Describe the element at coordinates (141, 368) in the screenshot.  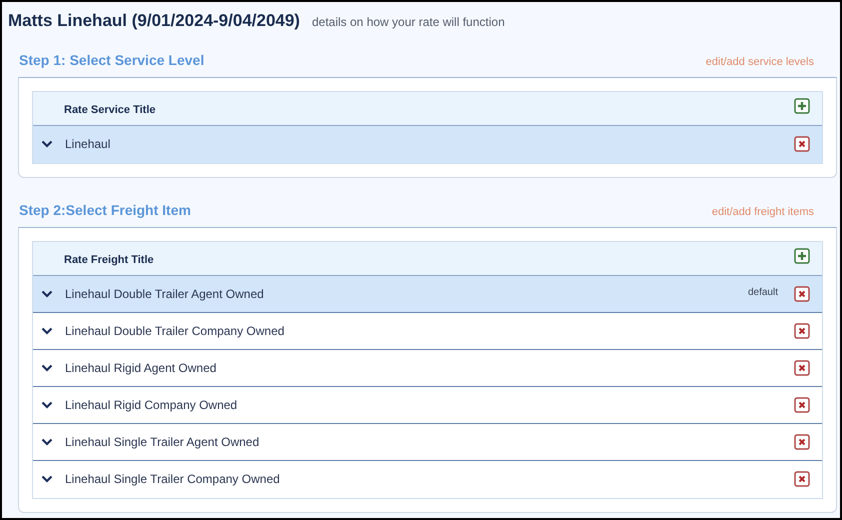
I see `row-label: Linehaul Rigid Agent Owned` at that location.